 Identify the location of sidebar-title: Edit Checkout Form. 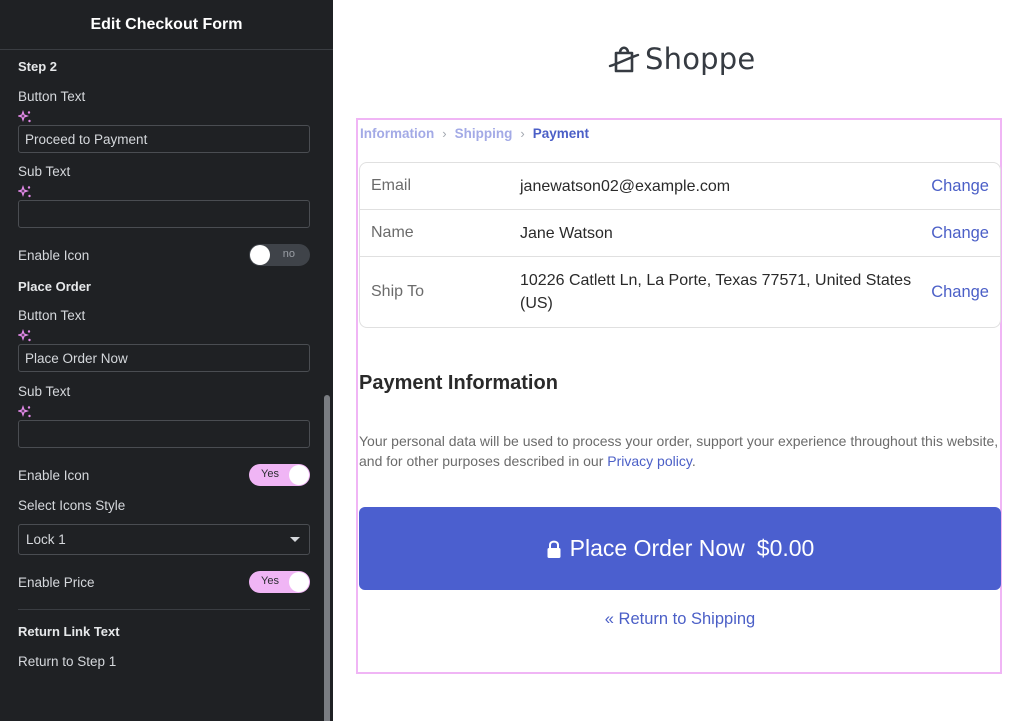
(166, 24).